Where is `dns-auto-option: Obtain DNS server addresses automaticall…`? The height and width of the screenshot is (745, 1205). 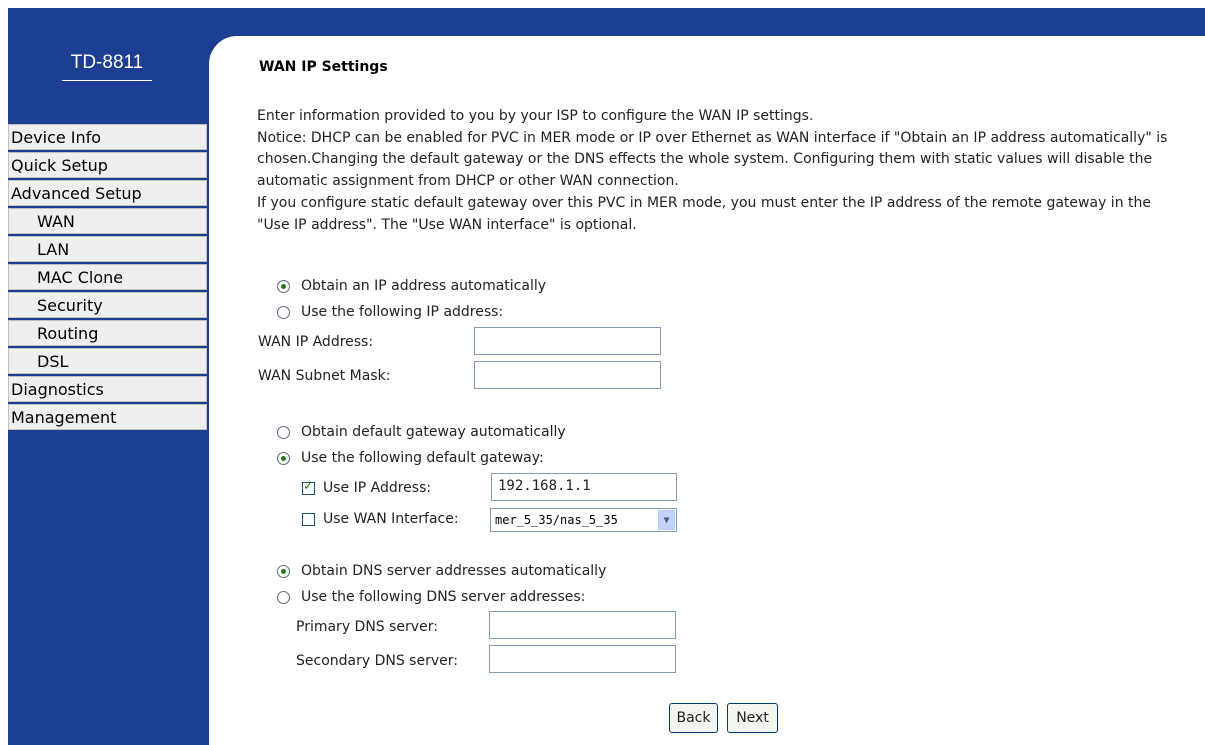 dns-auto-option: Obtain DNS server addresses automaticall… is located at coordinates (441, 571).